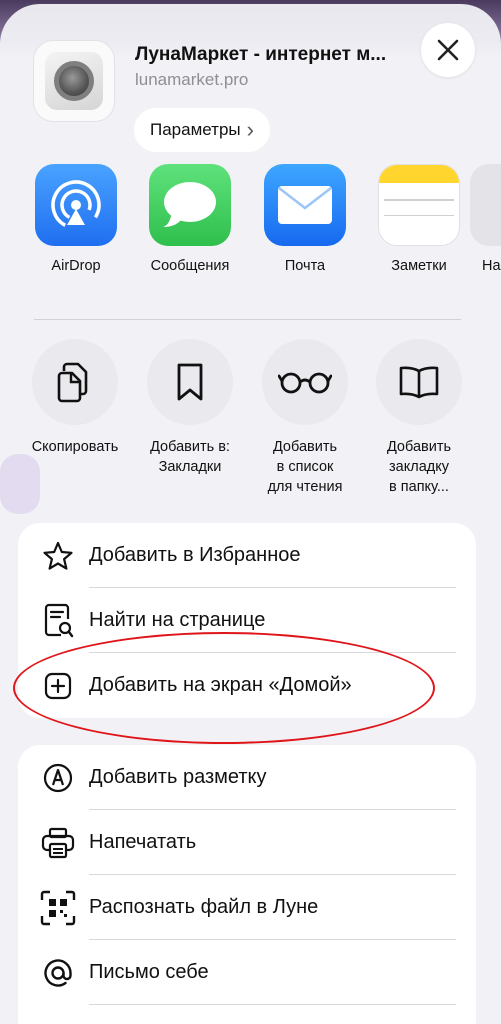 The image size is (501, 1024). I want to click on site-url: lunamarket.pro, so click(192, 79).